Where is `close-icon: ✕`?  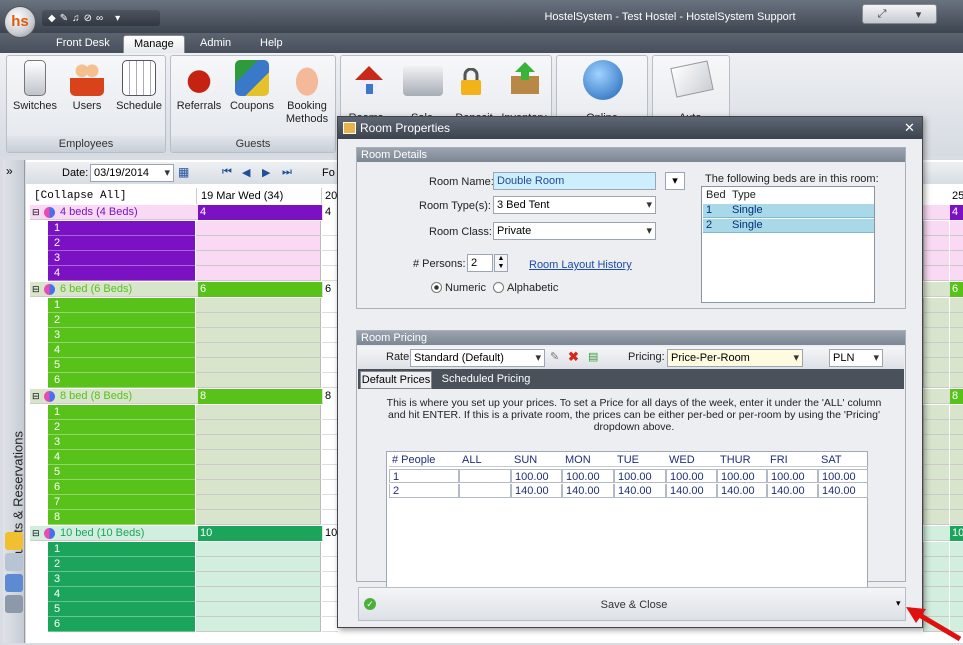 close-icon: ✕ is located at coordinates (909, 128).